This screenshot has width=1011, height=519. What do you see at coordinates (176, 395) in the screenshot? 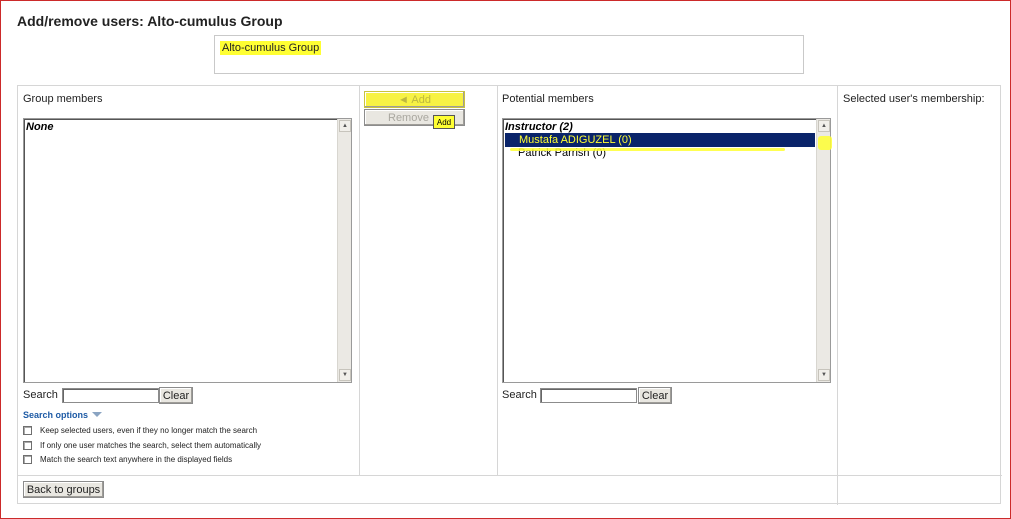
I see `group-clear-button: Clear` at bounding box center [176, 395].